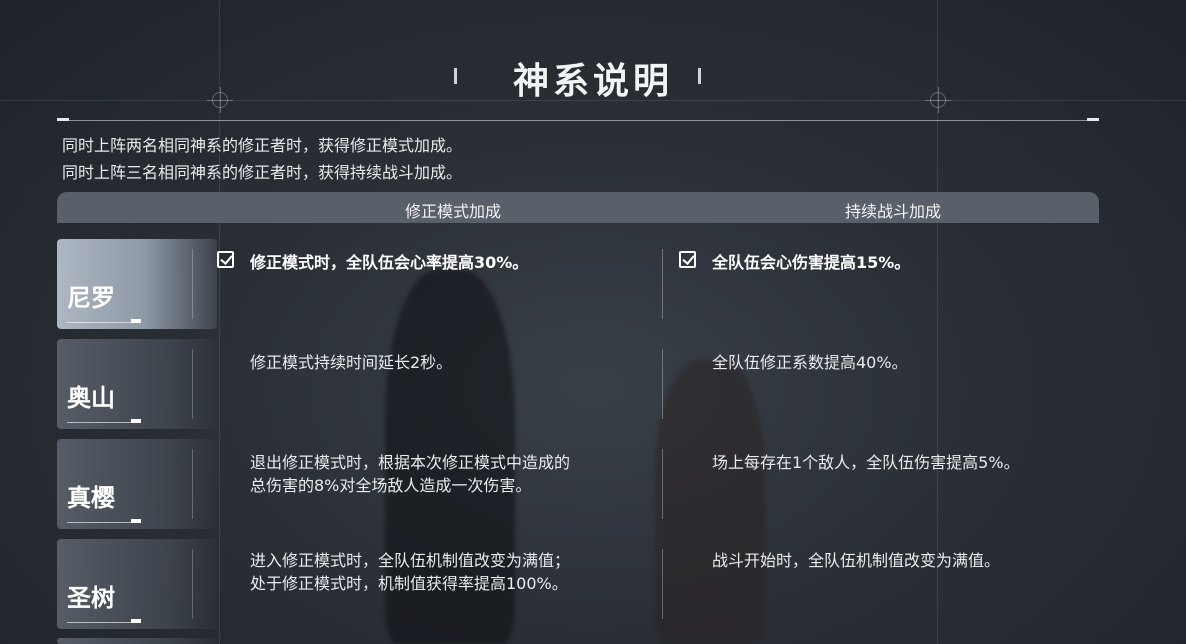 This screenshot has height=644, width=1186. What do you see at coordinates (351, 362) in the screenshot?
I see `mode-bonus-text: 修正模式持续时间延长2秒。` at bounding box center [351, 362].